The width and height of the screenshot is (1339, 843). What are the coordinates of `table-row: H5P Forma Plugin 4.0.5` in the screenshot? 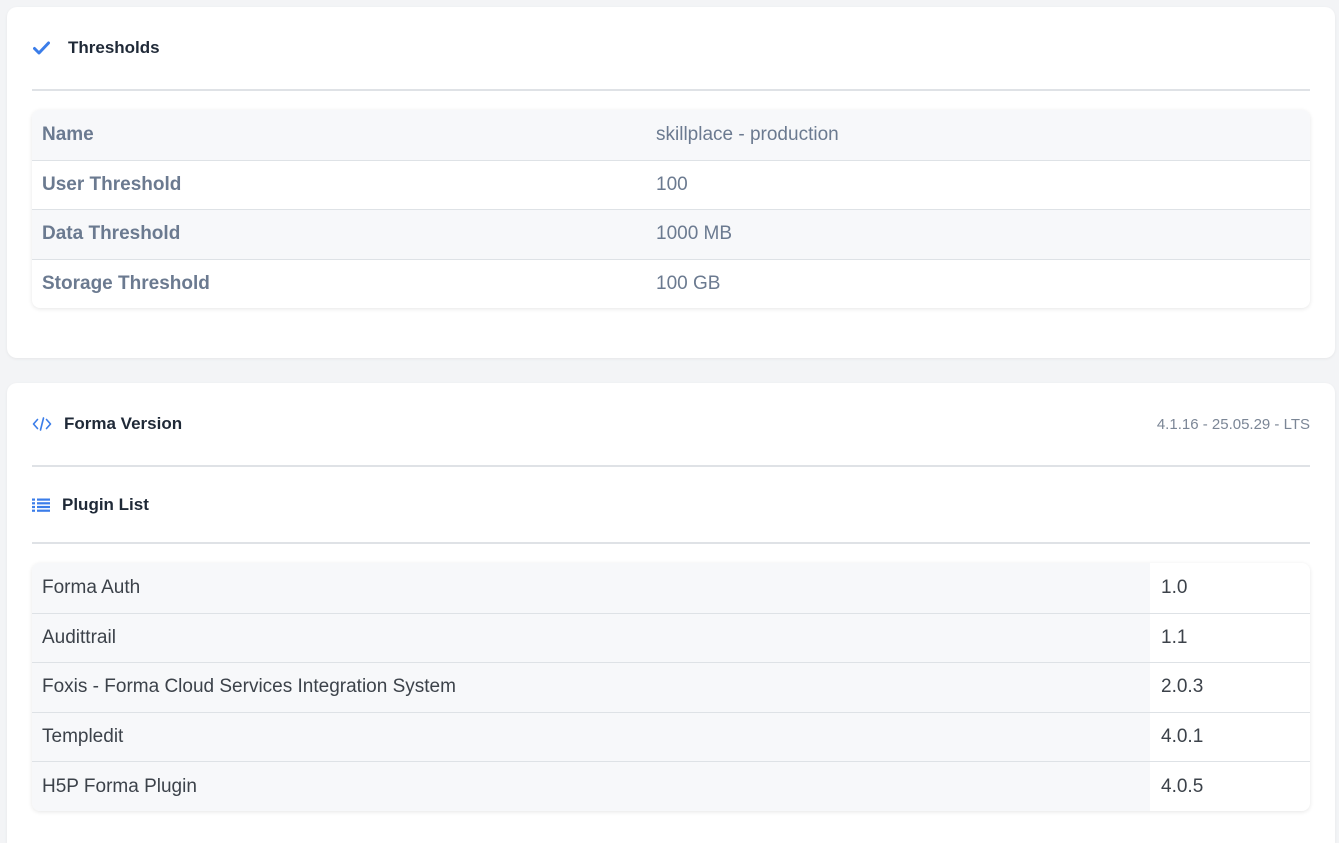 It's located at (671, 786).